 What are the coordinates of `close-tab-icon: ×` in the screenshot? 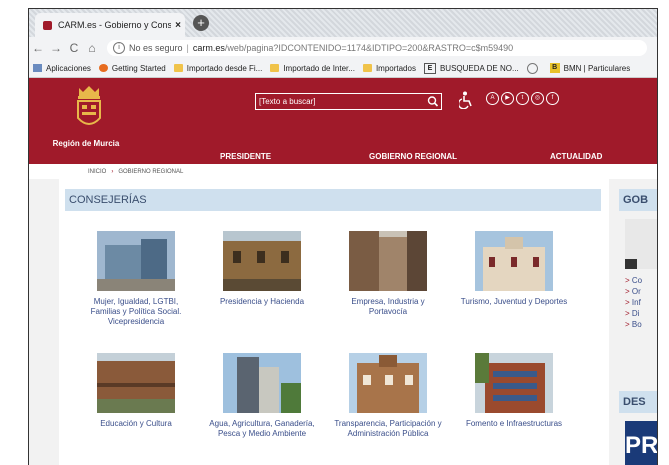 It's located at (178, 25).